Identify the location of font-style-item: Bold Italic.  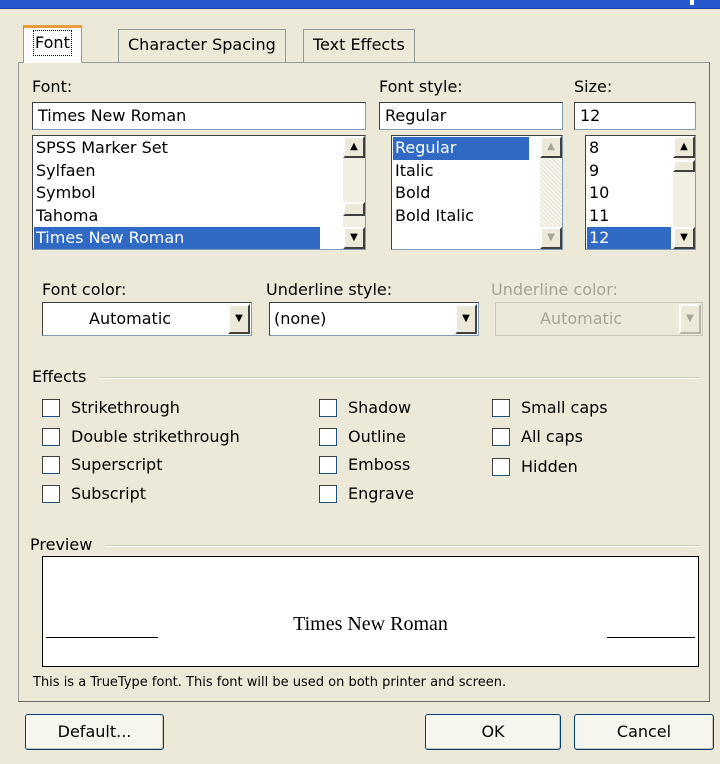
(461, 216).